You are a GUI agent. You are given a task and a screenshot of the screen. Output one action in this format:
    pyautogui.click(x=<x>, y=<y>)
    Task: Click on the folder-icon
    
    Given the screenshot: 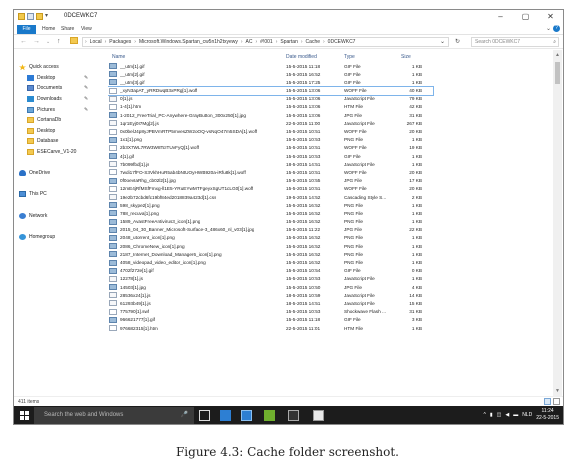 What is the action you would take?
    pyautogui.click(x=21, y=16)
    